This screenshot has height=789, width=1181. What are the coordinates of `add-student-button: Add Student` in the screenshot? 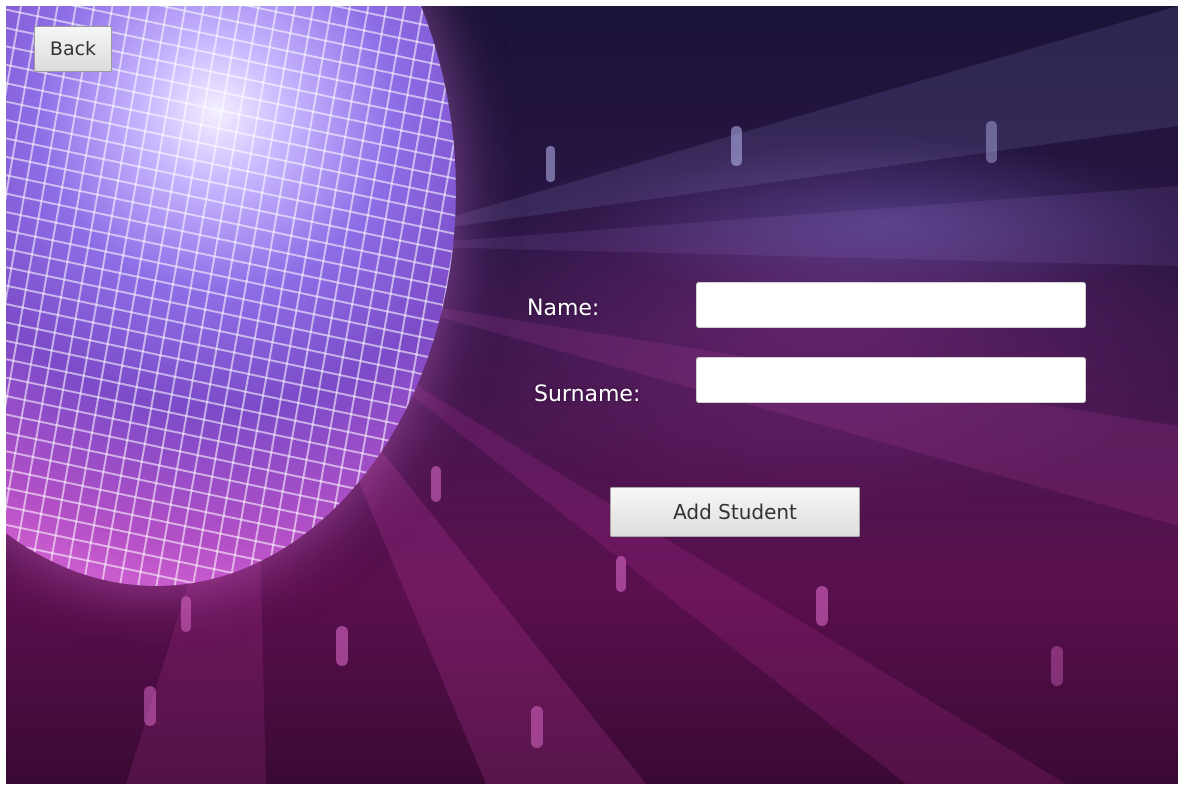 It's located at (735, 512).